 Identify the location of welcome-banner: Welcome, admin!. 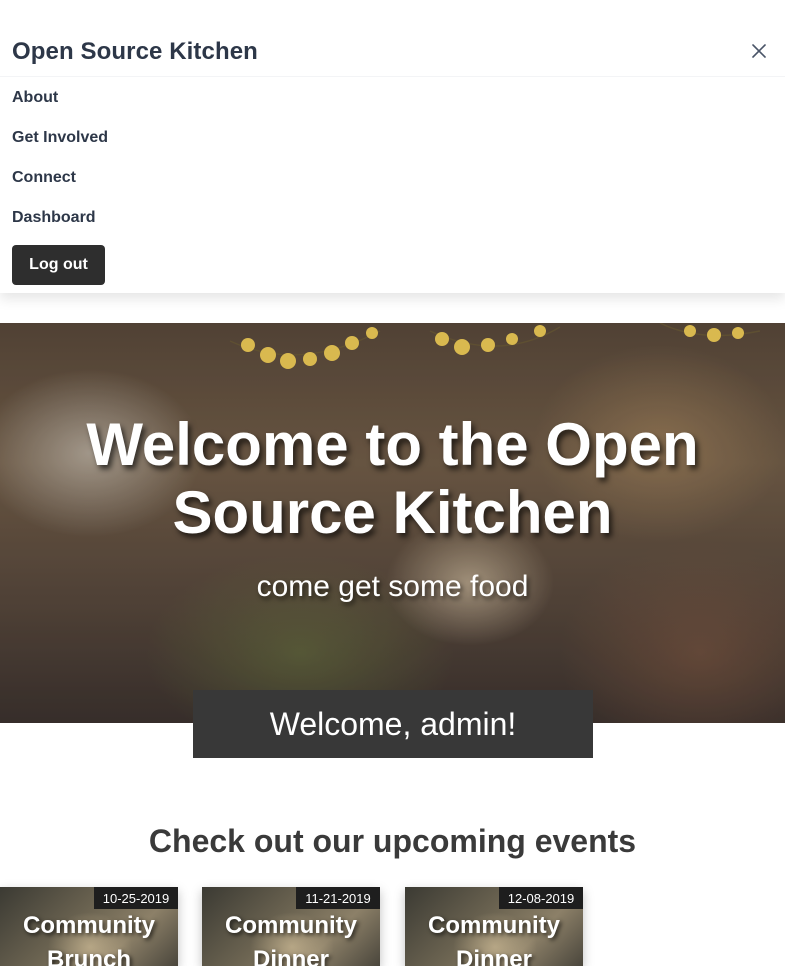
(393, 724).